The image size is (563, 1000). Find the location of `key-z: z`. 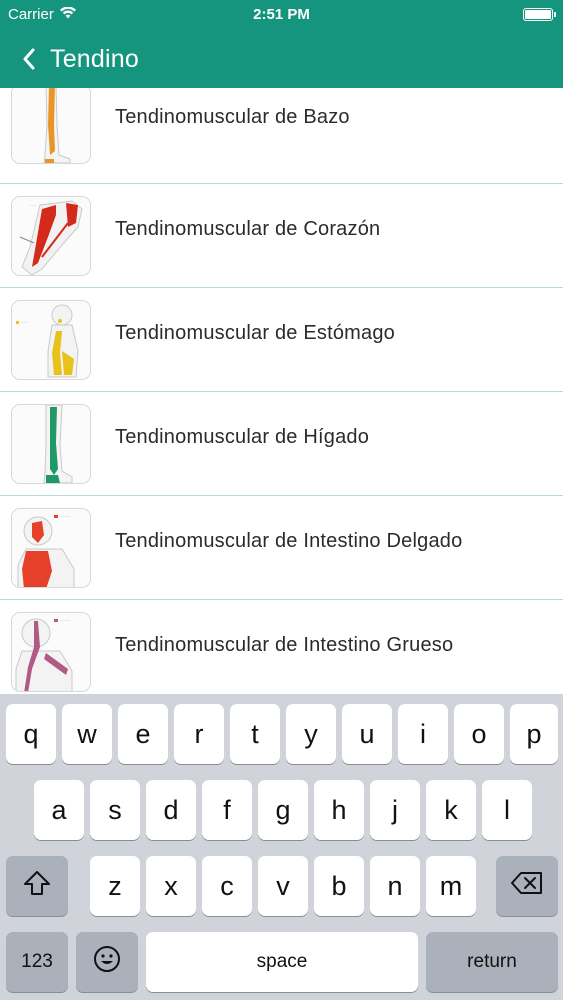

key-z: z is located at coordinates (115, 886).